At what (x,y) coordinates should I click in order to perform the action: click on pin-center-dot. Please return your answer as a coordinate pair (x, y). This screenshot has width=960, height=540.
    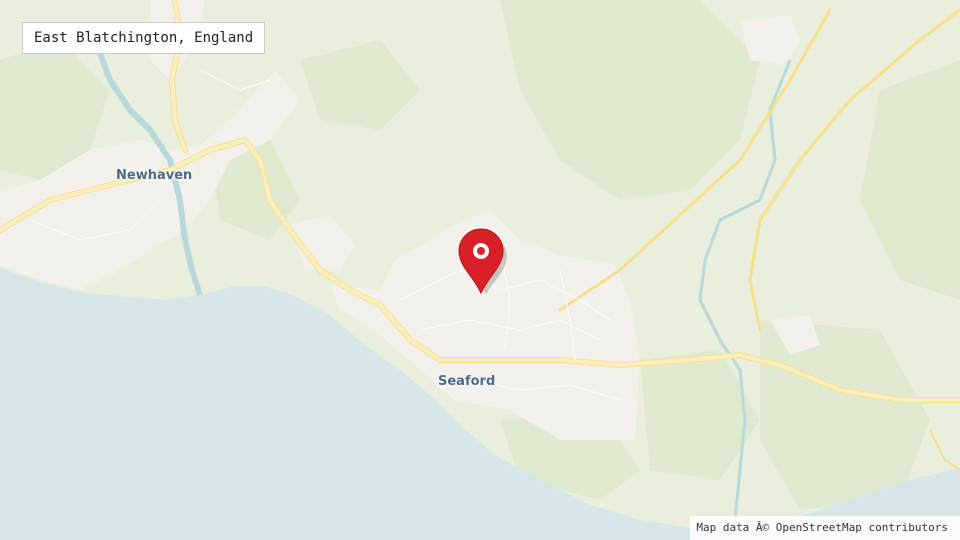
    Looking at the image, I should click on (481, 251).